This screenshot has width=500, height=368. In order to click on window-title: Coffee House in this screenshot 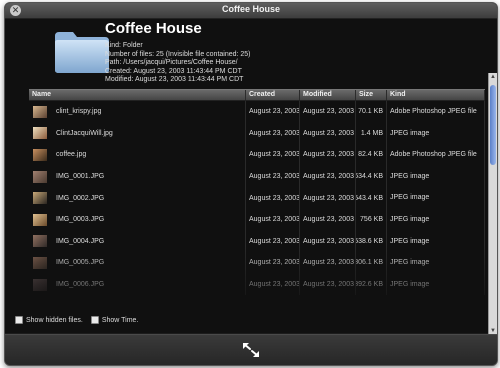, I will do `click(250, 9)`.